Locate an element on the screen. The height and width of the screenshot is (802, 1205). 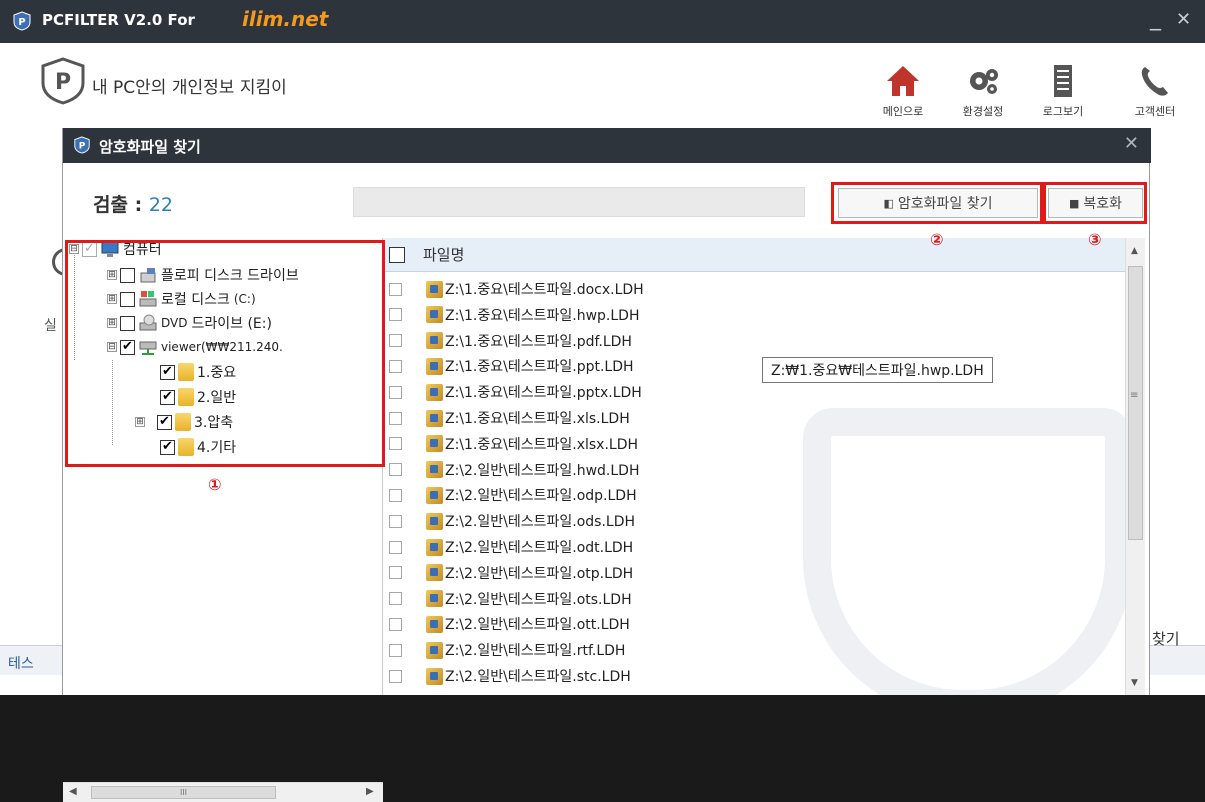
nav-support-button: 고객센터 is located at coordinates (1155, 90).